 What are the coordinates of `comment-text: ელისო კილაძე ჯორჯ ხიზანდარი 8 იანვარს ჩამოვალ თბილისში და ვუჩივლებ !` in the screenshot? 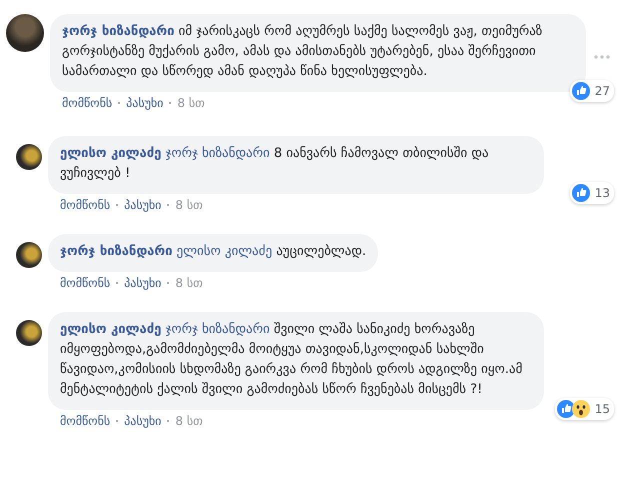 It's located at (275, 164).